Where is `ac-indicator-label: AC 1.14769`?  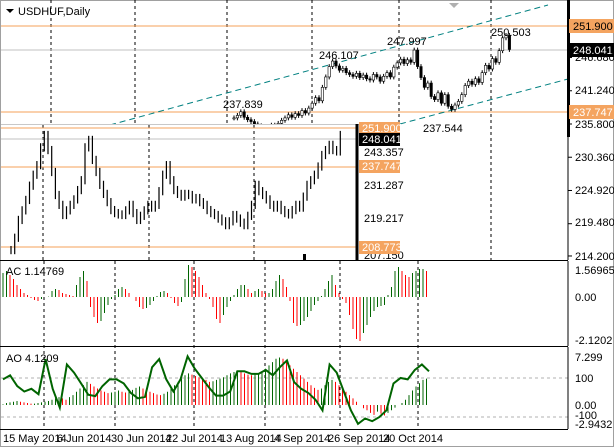
ac-indicator-label: AC 1.14769 is located at coordinates (35, 272).